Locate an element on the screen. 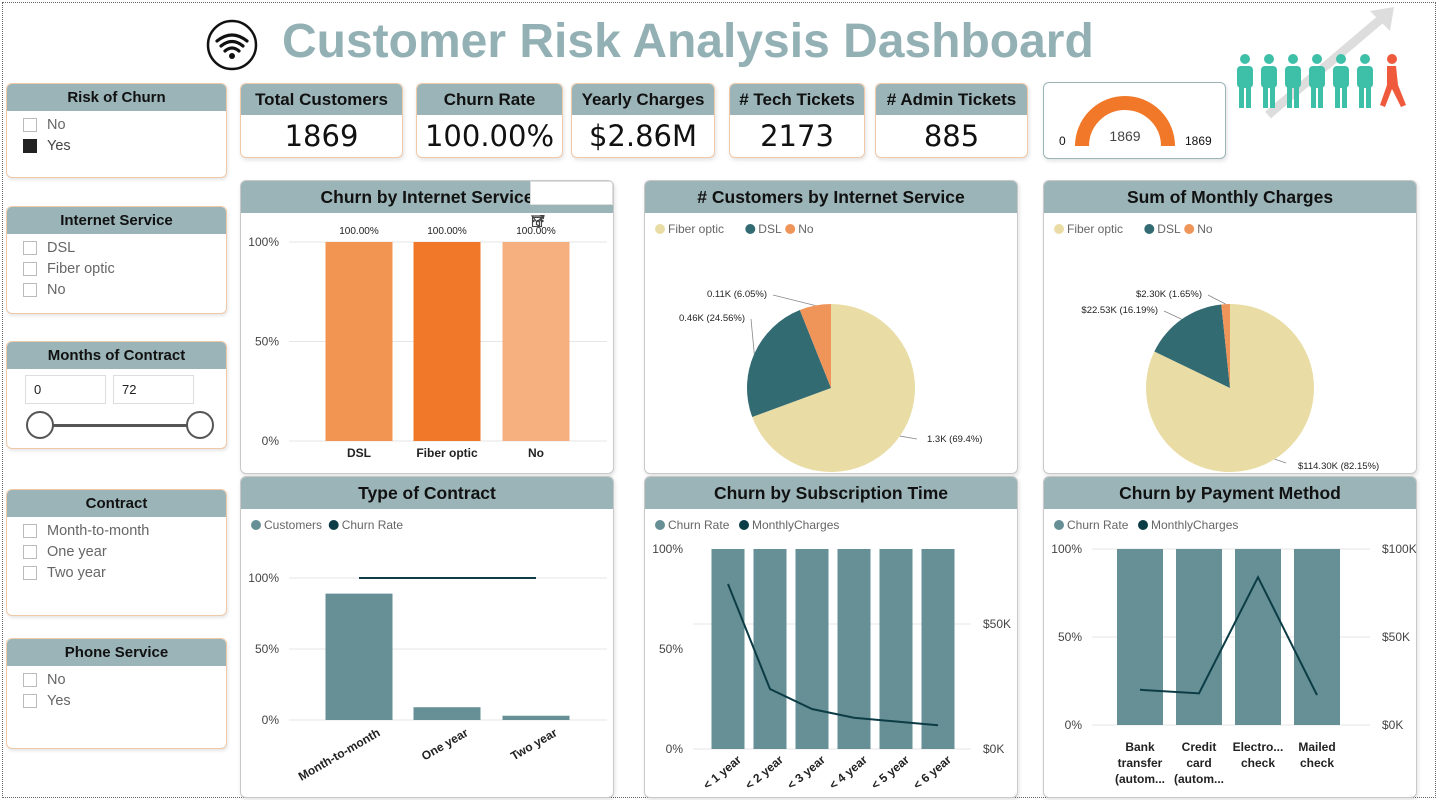  option-label: No is located at coordinates (56, 289).